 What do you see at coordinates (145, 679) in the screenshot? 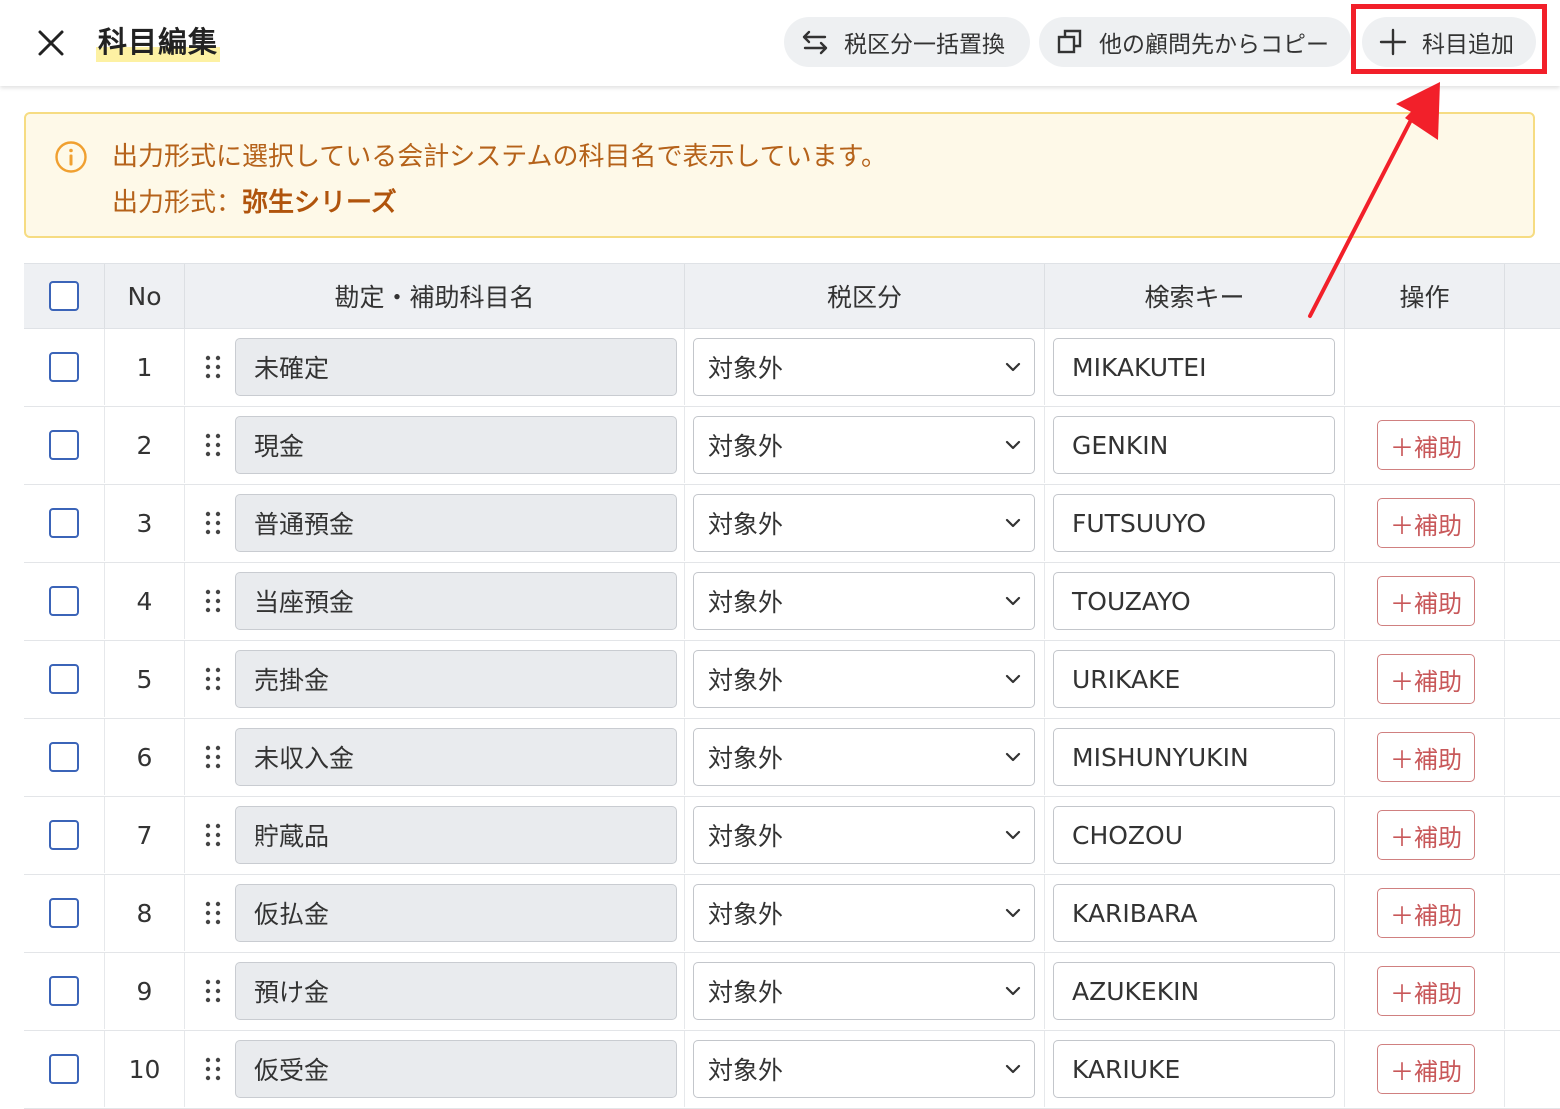
I see `row-number: 5` at bounding box center [145, 679].